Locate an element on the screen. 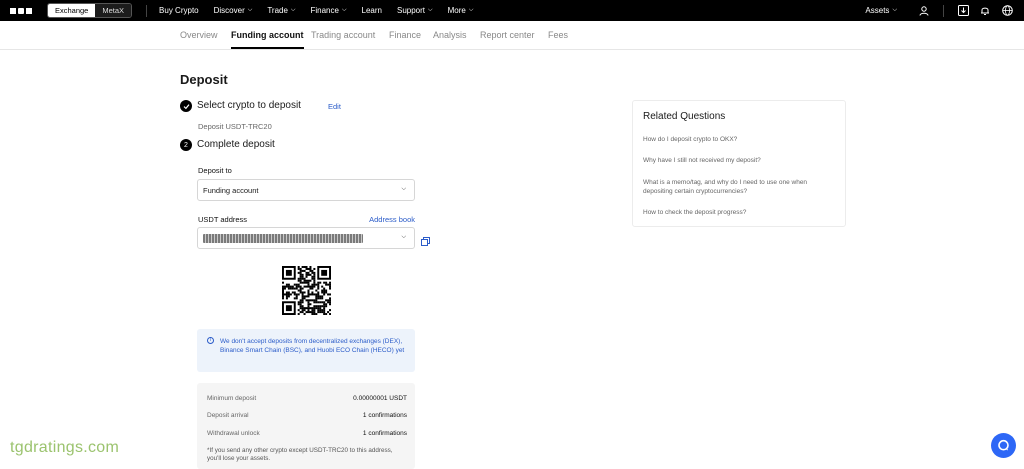 This screenshot has width=1024, height=469. related-question-link: How do I deposit crypto to OKX? is located at coordinates (738, 140).